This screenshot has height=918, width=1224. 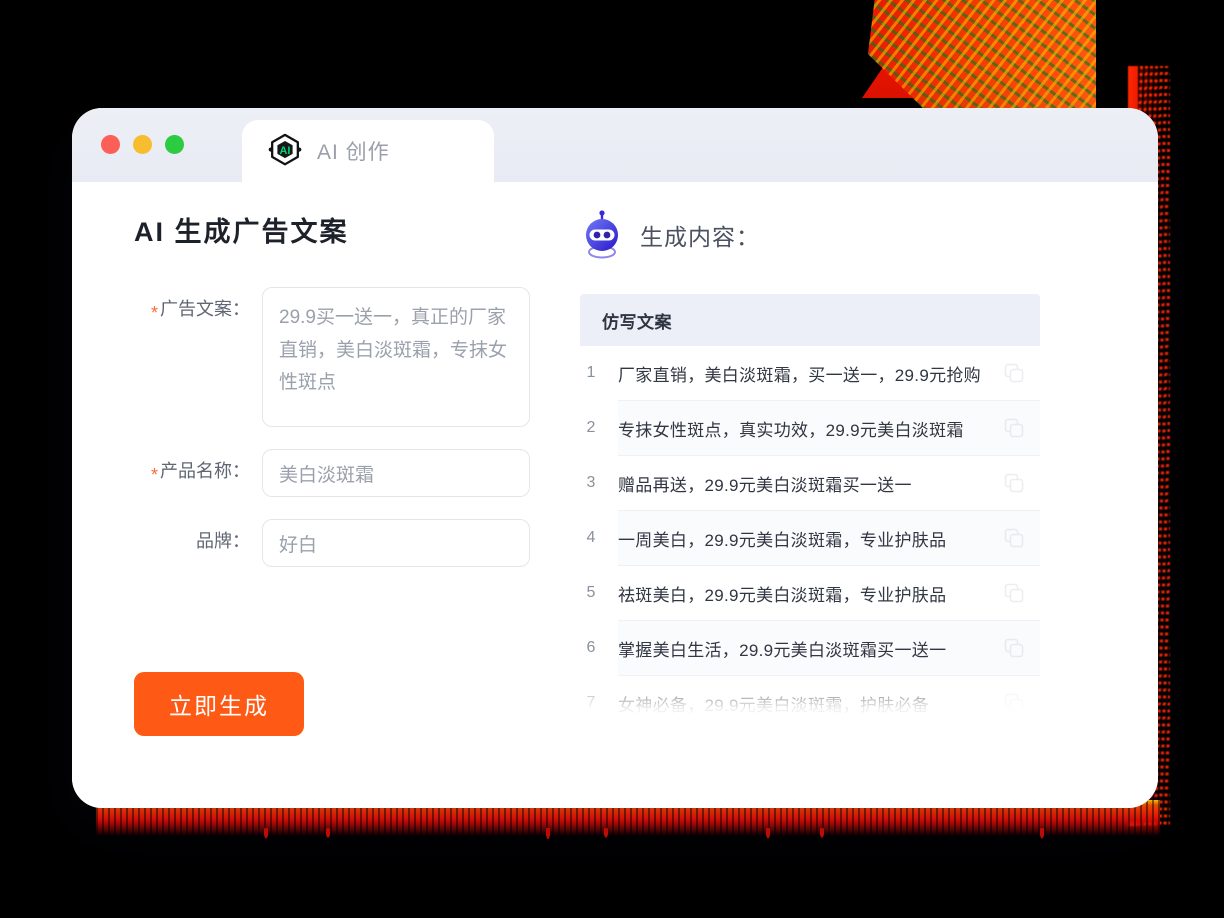 I want to click on row-text: 专抹女性斑点，真实功效，29.9元美白淡斑霜, so click(x=791, y=430).